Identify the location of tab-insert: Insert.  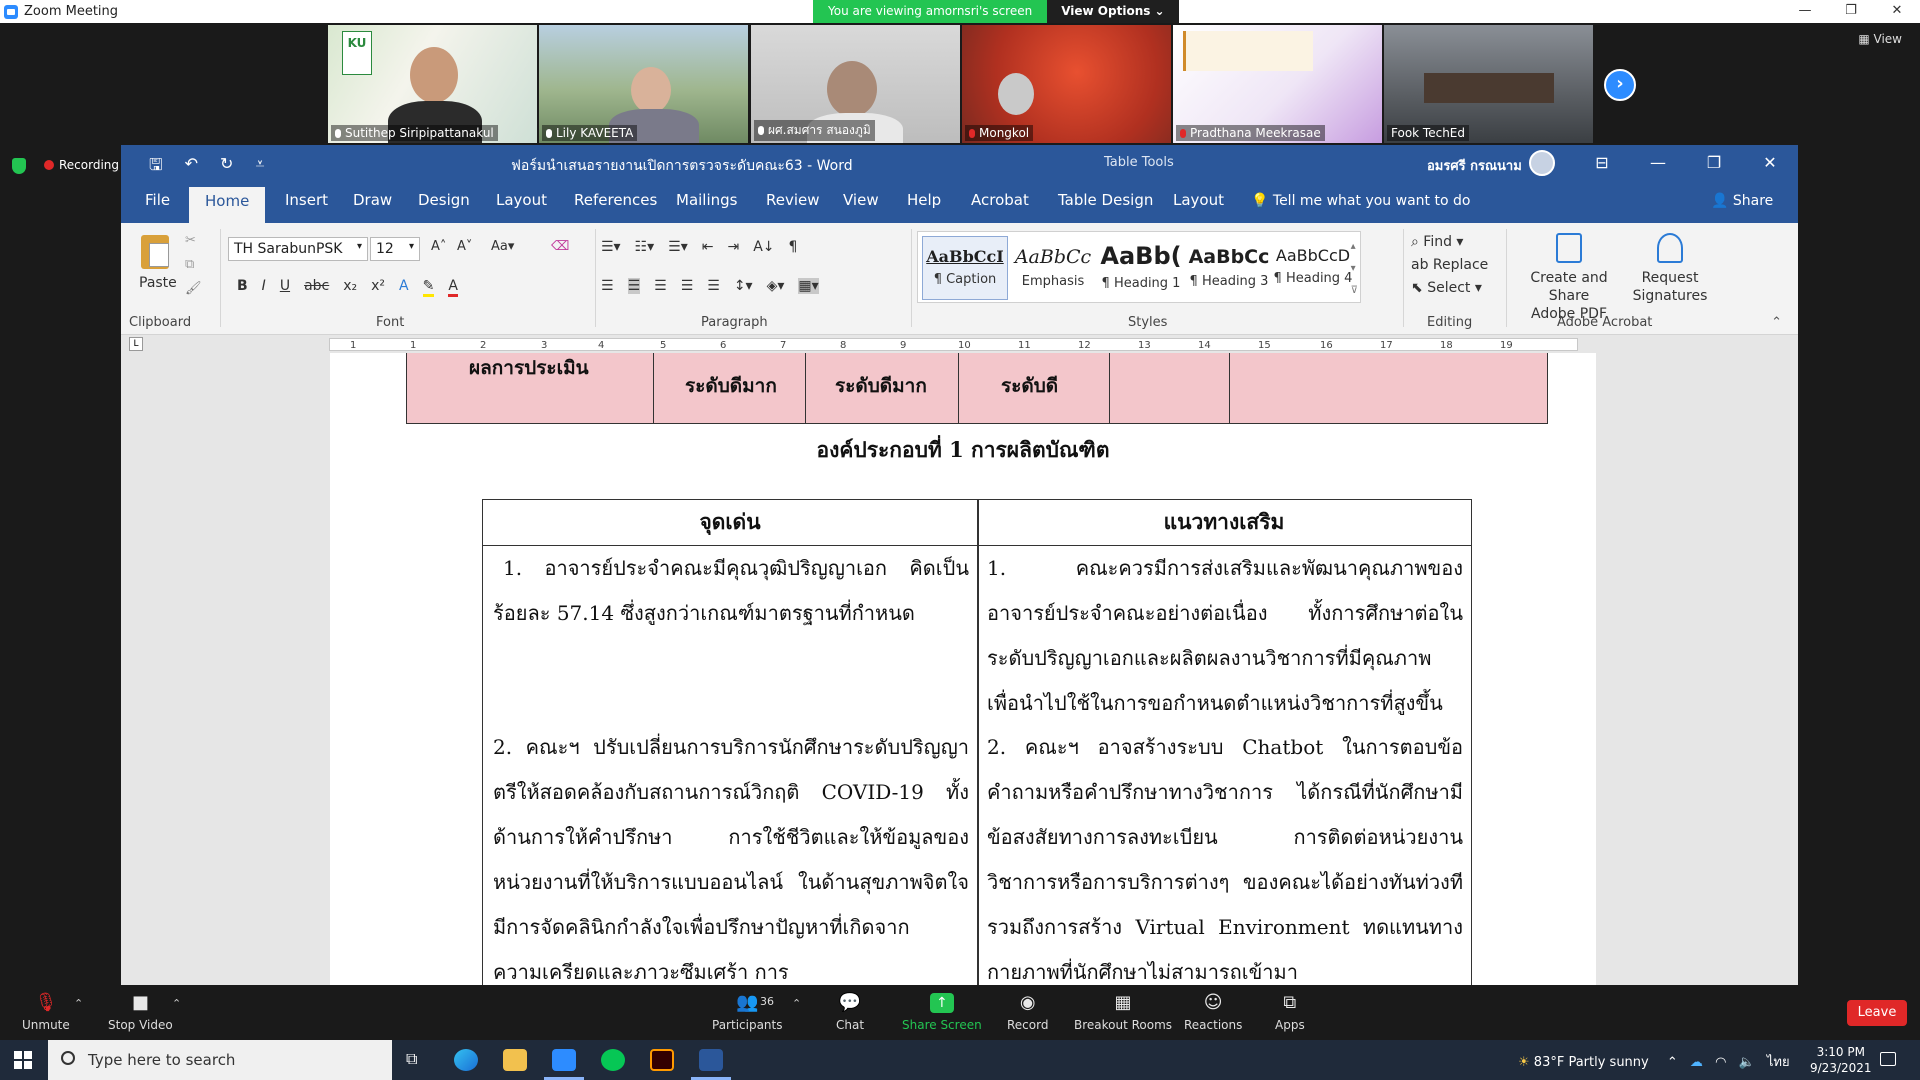
(306, 200).